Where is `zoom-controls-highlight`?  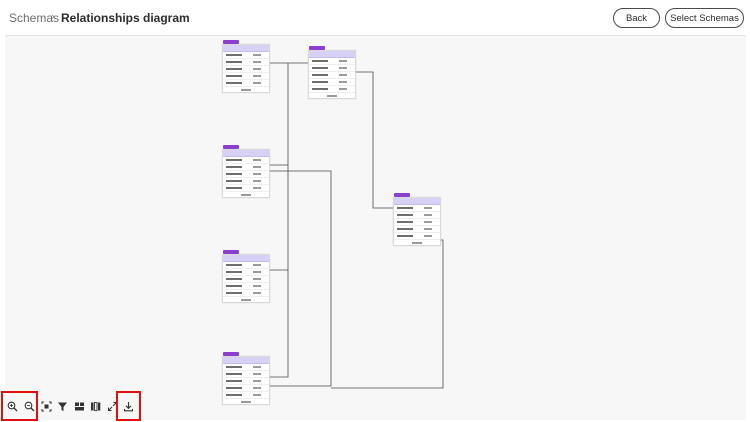
zoom-controls-highlight is located at coordinates (19, 406).